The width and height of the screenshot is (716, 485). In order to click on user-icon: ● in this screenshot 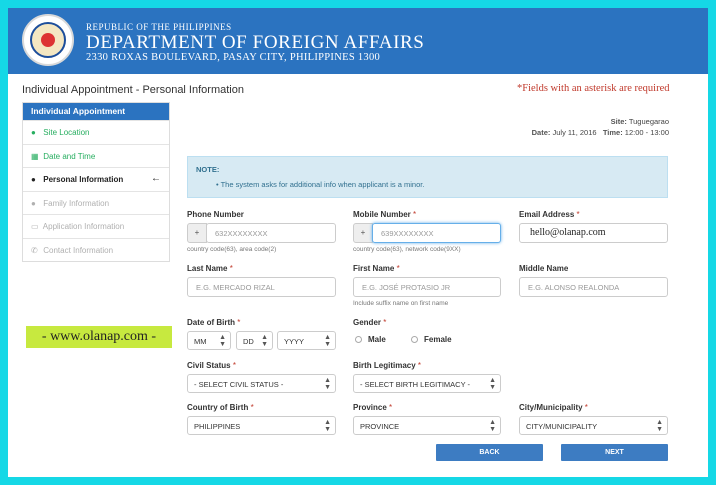, I will do `click(33, 179)`.